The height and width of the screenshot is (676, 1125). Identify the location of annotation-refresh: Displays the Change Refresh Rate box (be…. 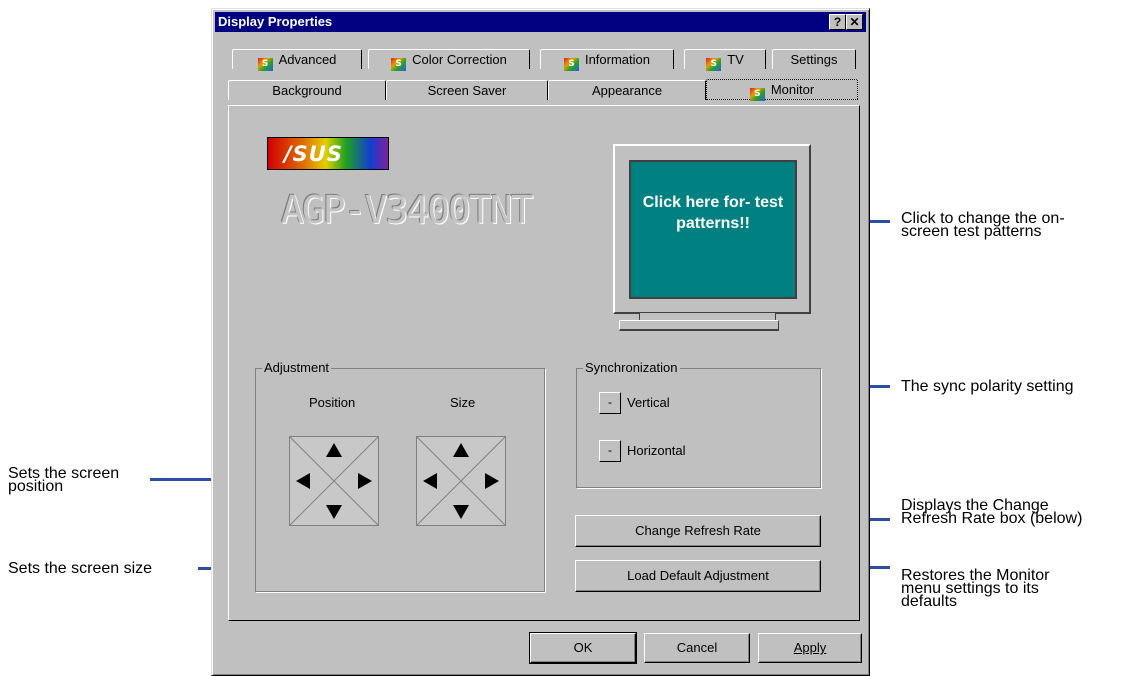
(992, 512).